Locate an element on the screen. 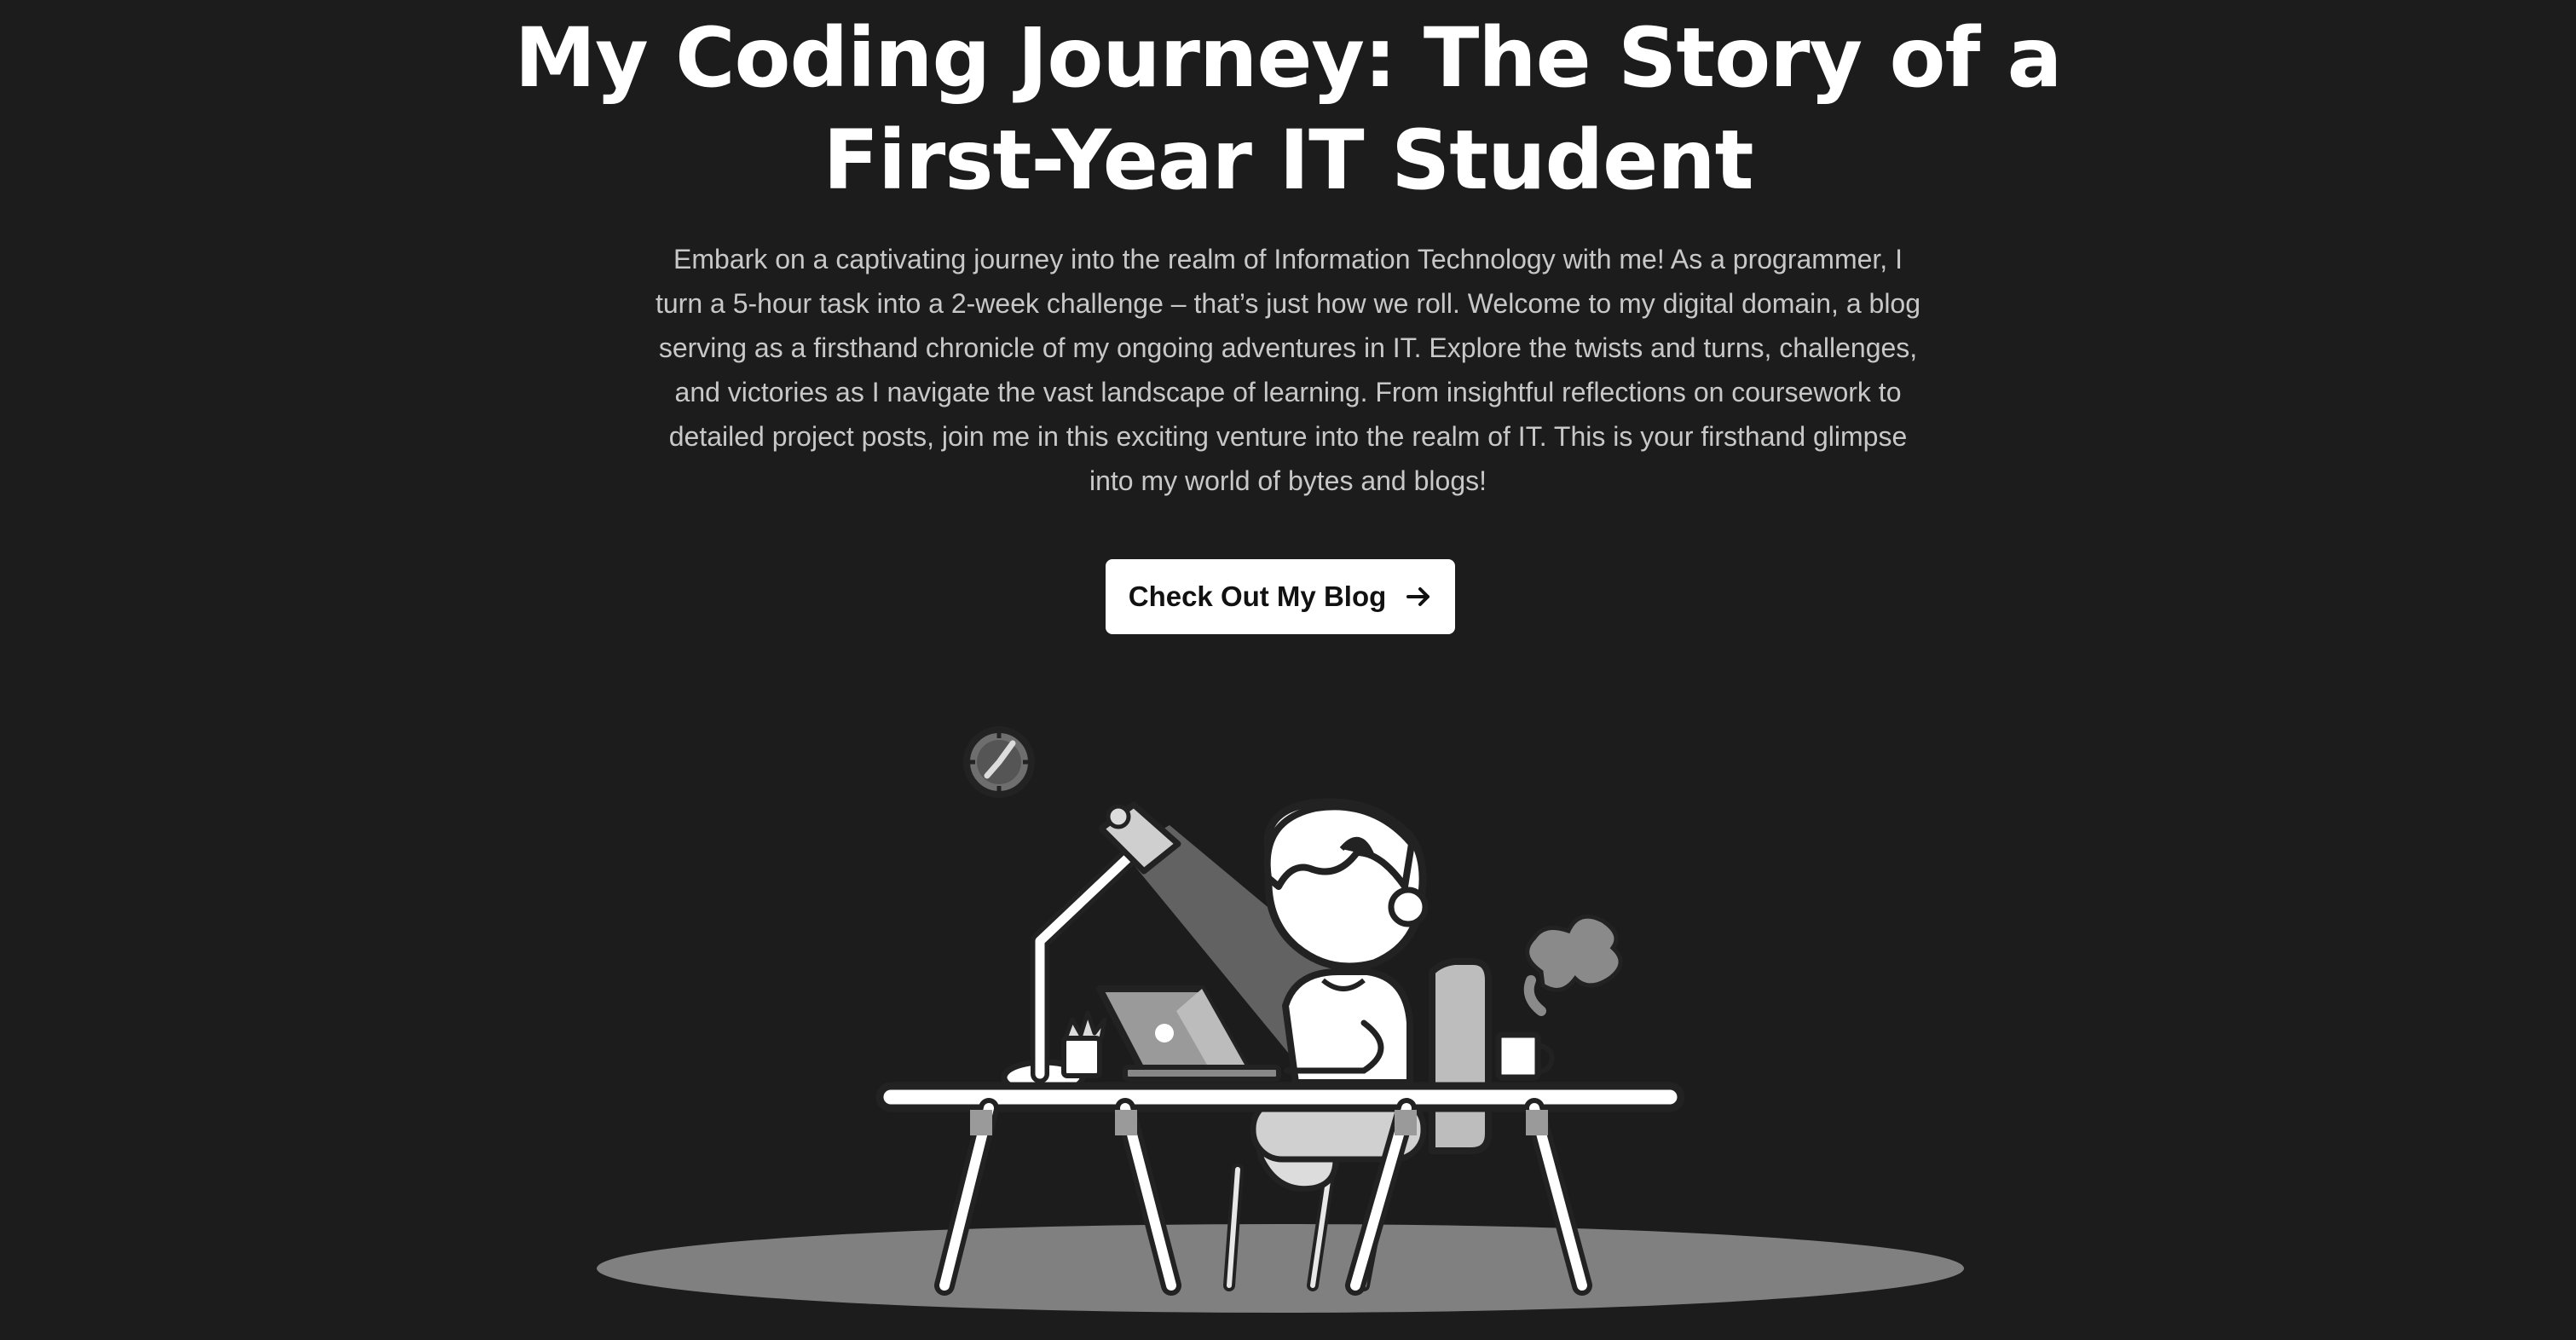  wall-clock-icon is located at coordinates (999, 762).